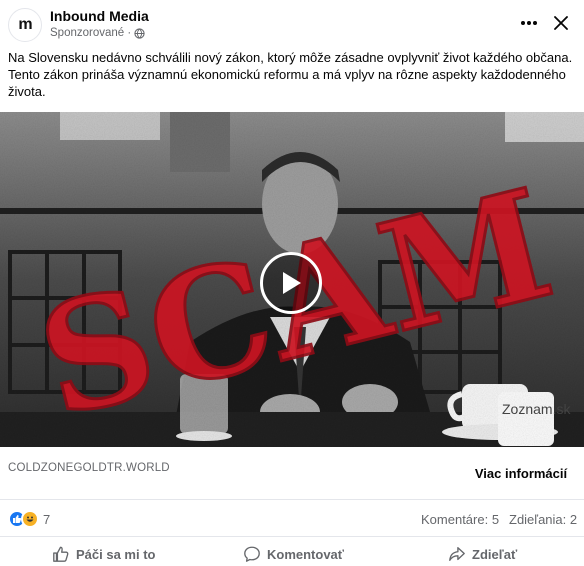  Describe the element at coordinates (252, 554) in the screenshot. I see `comment-icon` at that location.